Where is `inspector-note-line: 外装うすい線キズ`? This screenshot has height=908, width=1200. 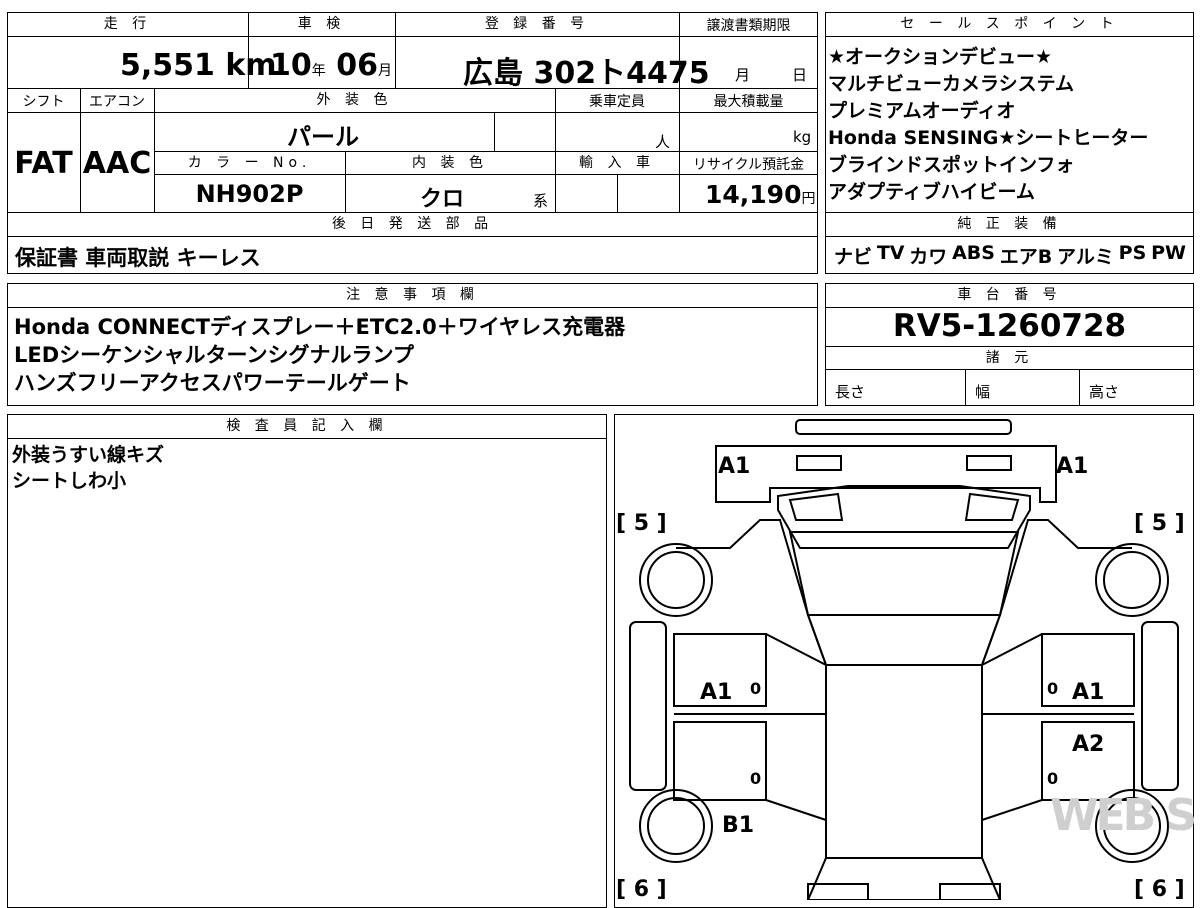
inspector-note-line: 外装うすい線キズ is located at coordinates (88, 455).